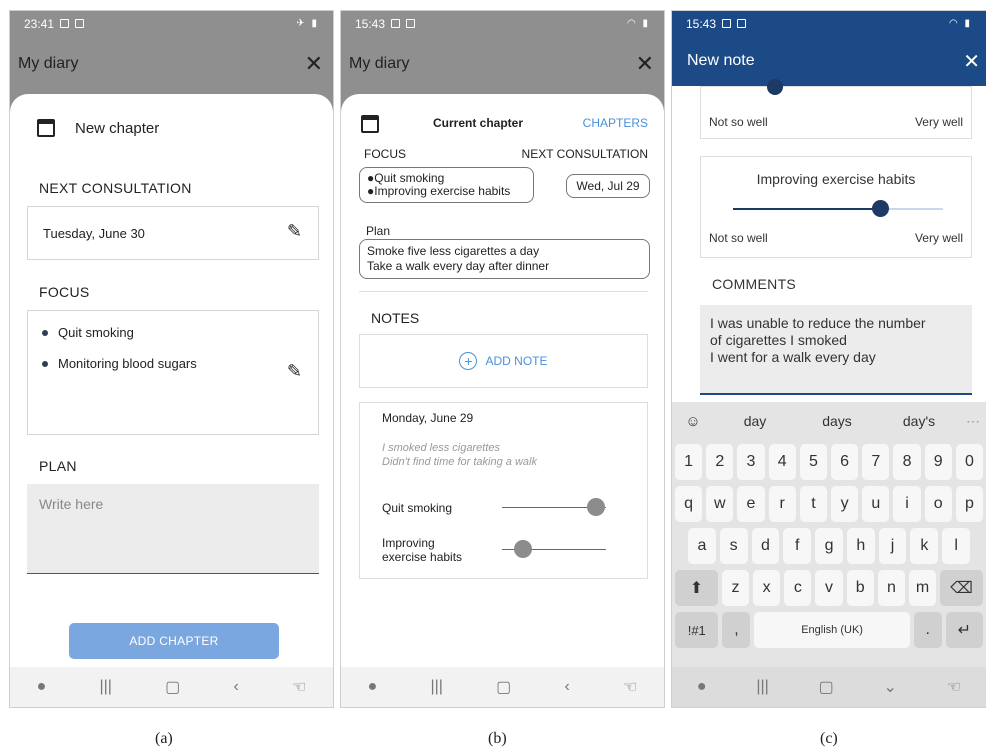 This screenshot has width=986, height=755. What do you see at coordinates (441, 448) in the screenshot?
I see `note-text-line: I smoked less cigarettes` at bounding box center [441, 448].